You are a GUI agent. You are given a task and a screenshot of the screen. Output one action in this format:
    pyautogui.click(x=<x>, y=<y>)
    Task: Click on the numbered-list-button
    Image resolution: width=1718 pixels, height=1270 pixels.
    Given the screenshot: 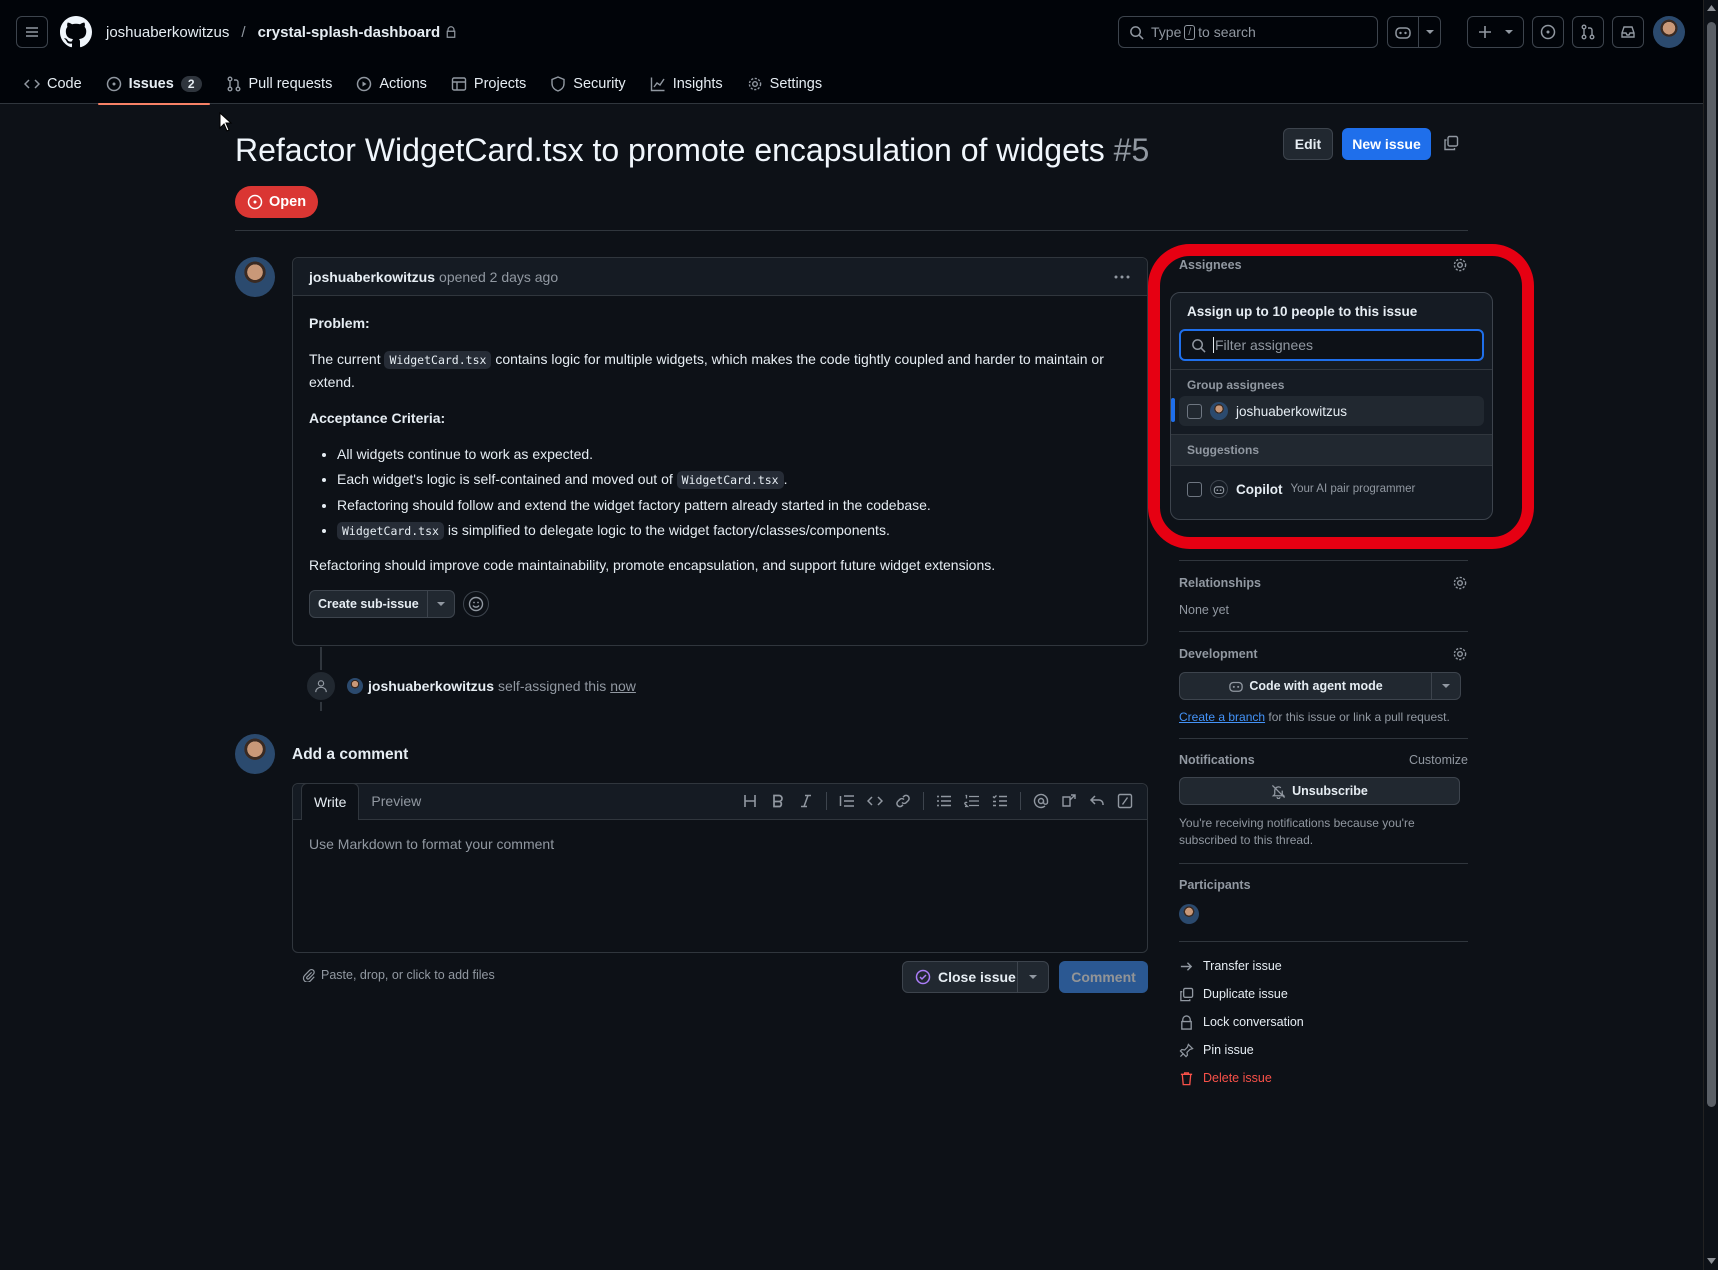 What is the action you would take?
    pyautogui.click(x=972, y=801)
    